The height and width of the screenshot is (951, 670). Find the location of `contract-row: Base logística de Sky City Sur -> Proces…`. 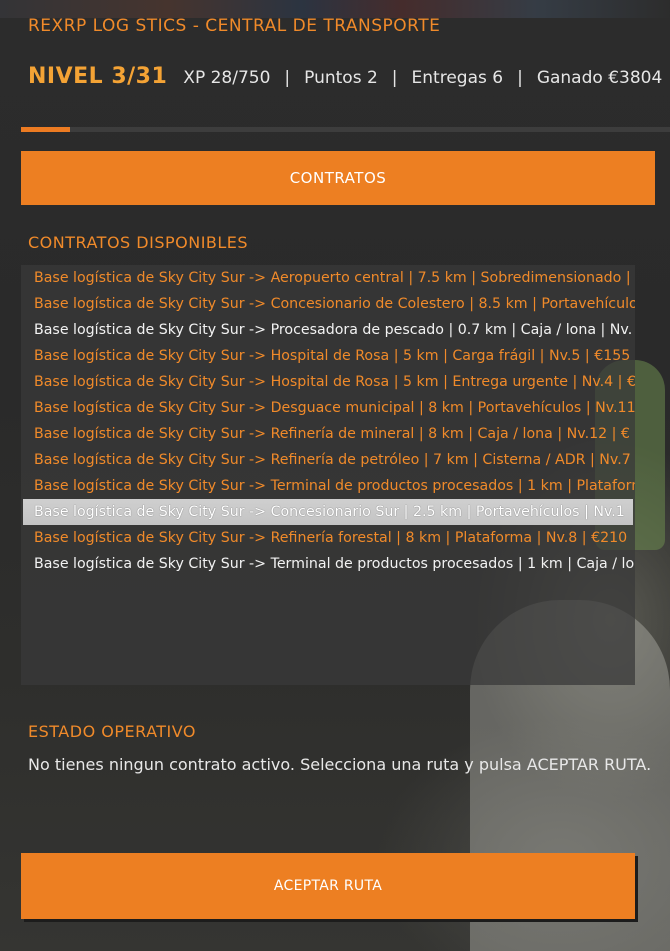

contract-row: Base logística de Sky City Sur -> Proces… is located at coordinates (328, 330).